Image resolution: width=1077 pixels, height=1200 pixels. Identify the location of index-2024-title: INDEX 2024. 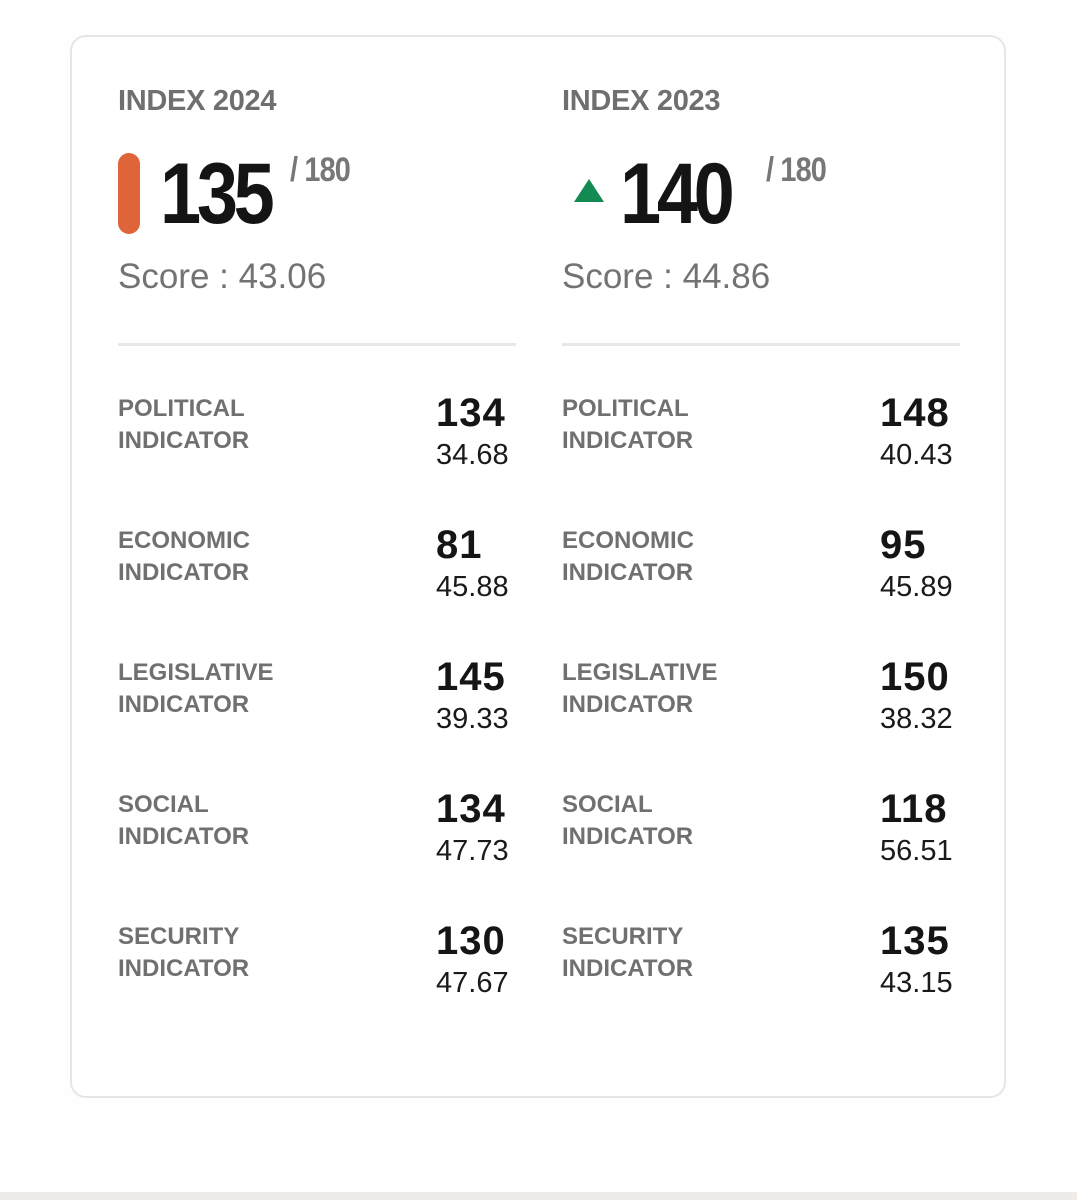
(197, 101).